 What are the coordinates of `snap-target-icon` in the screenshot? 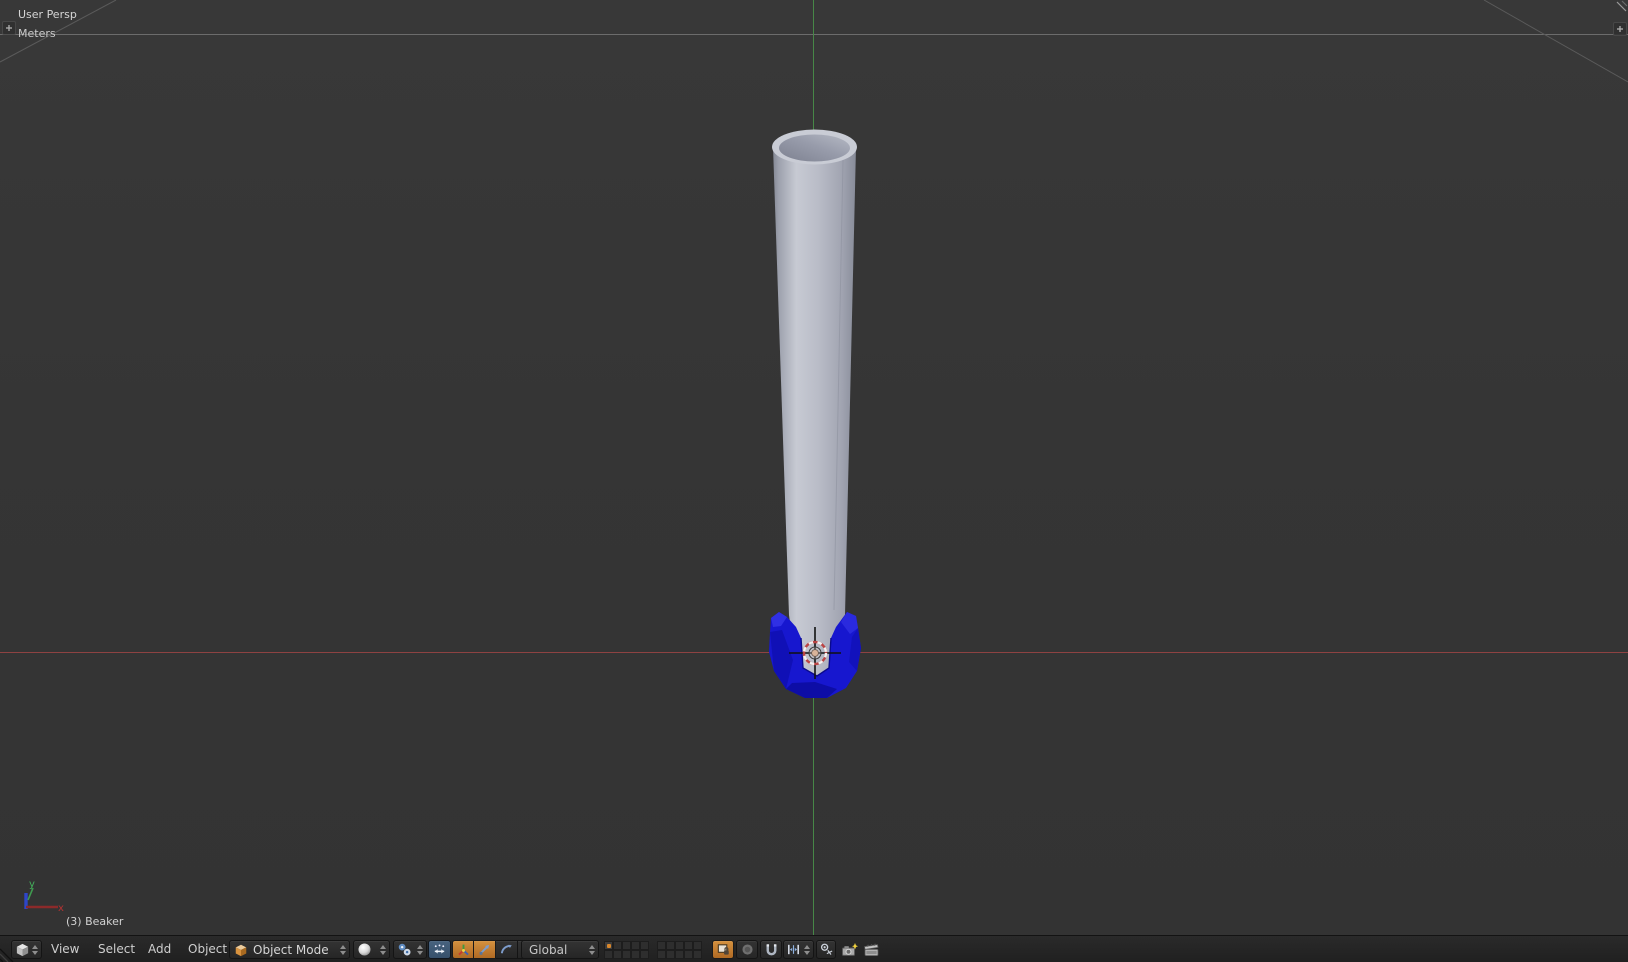 It's located at (826, 949).